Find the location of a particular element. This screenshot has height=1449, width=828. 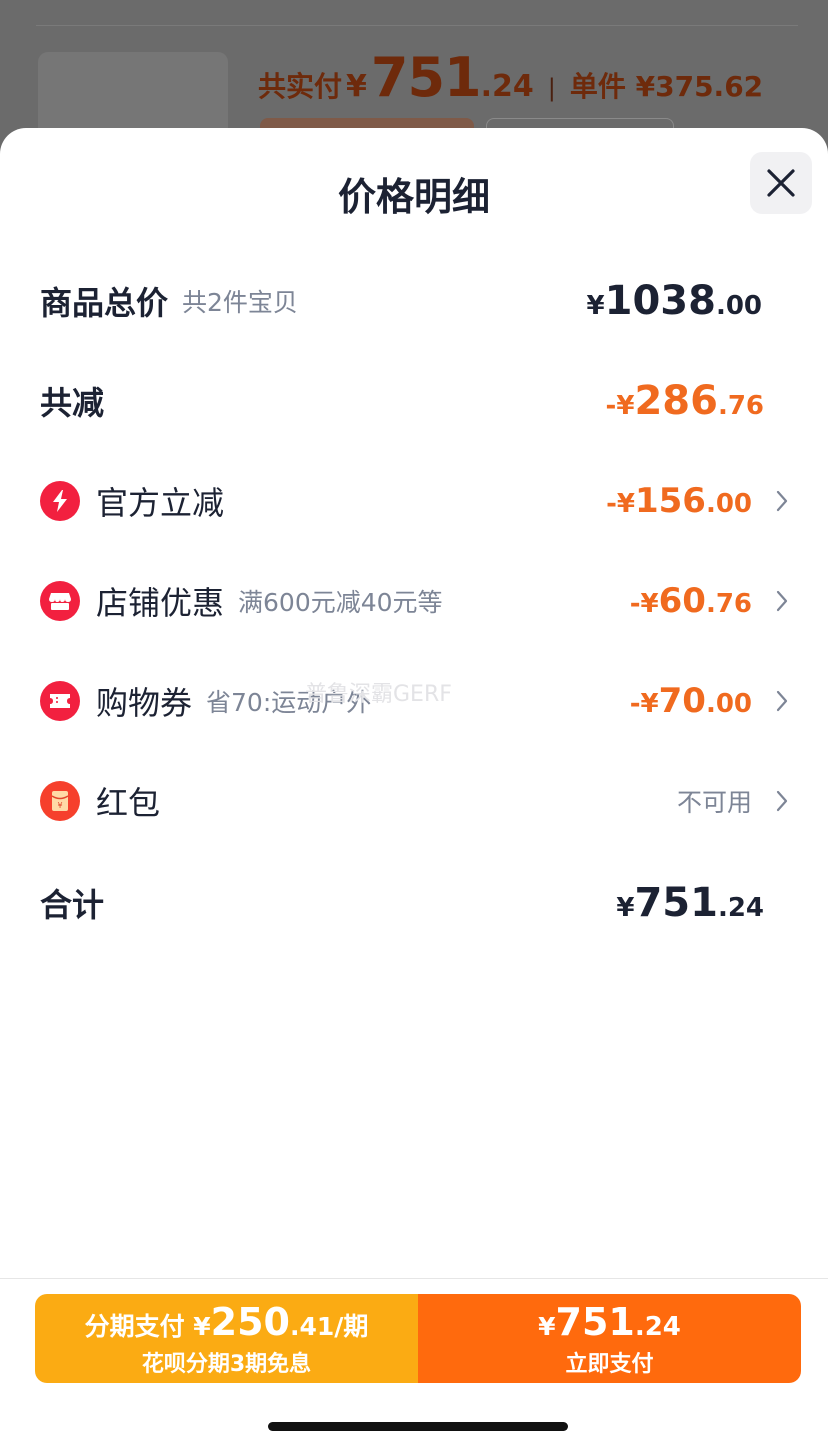

sum-yen: ¥ is located at coordinates (625, 908).